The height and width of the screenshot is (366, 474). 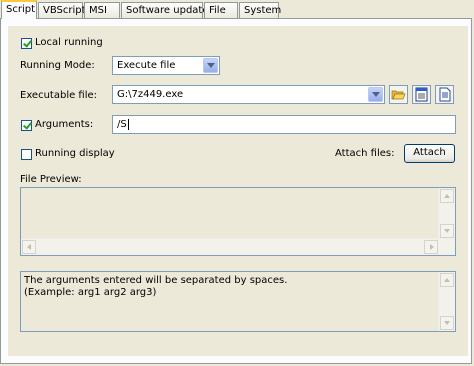 What do you see at coordinates (217, 10) in the screenshot?
I see `tab-label: File` at bounding box center [217, 10].